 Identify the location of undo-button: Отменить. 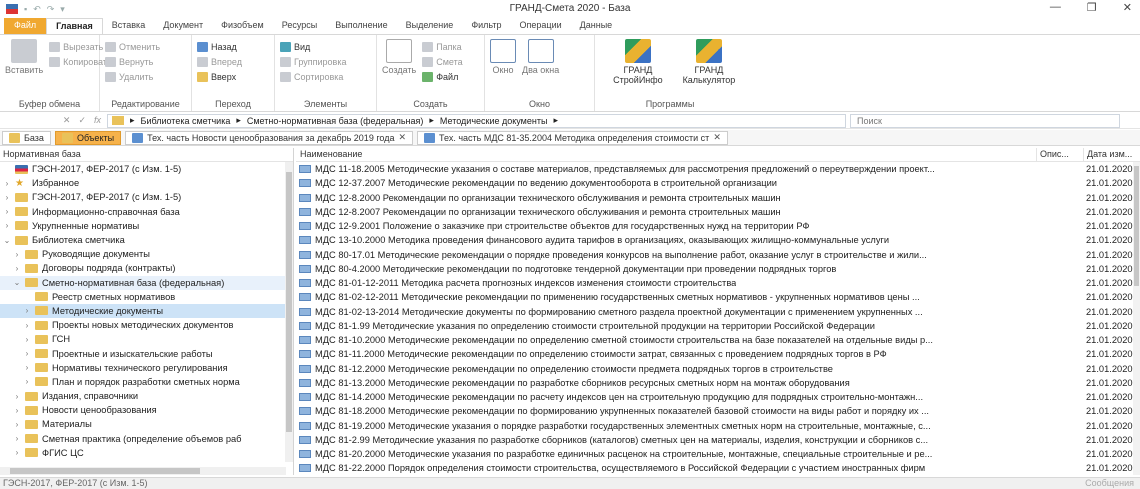
(145, 46).